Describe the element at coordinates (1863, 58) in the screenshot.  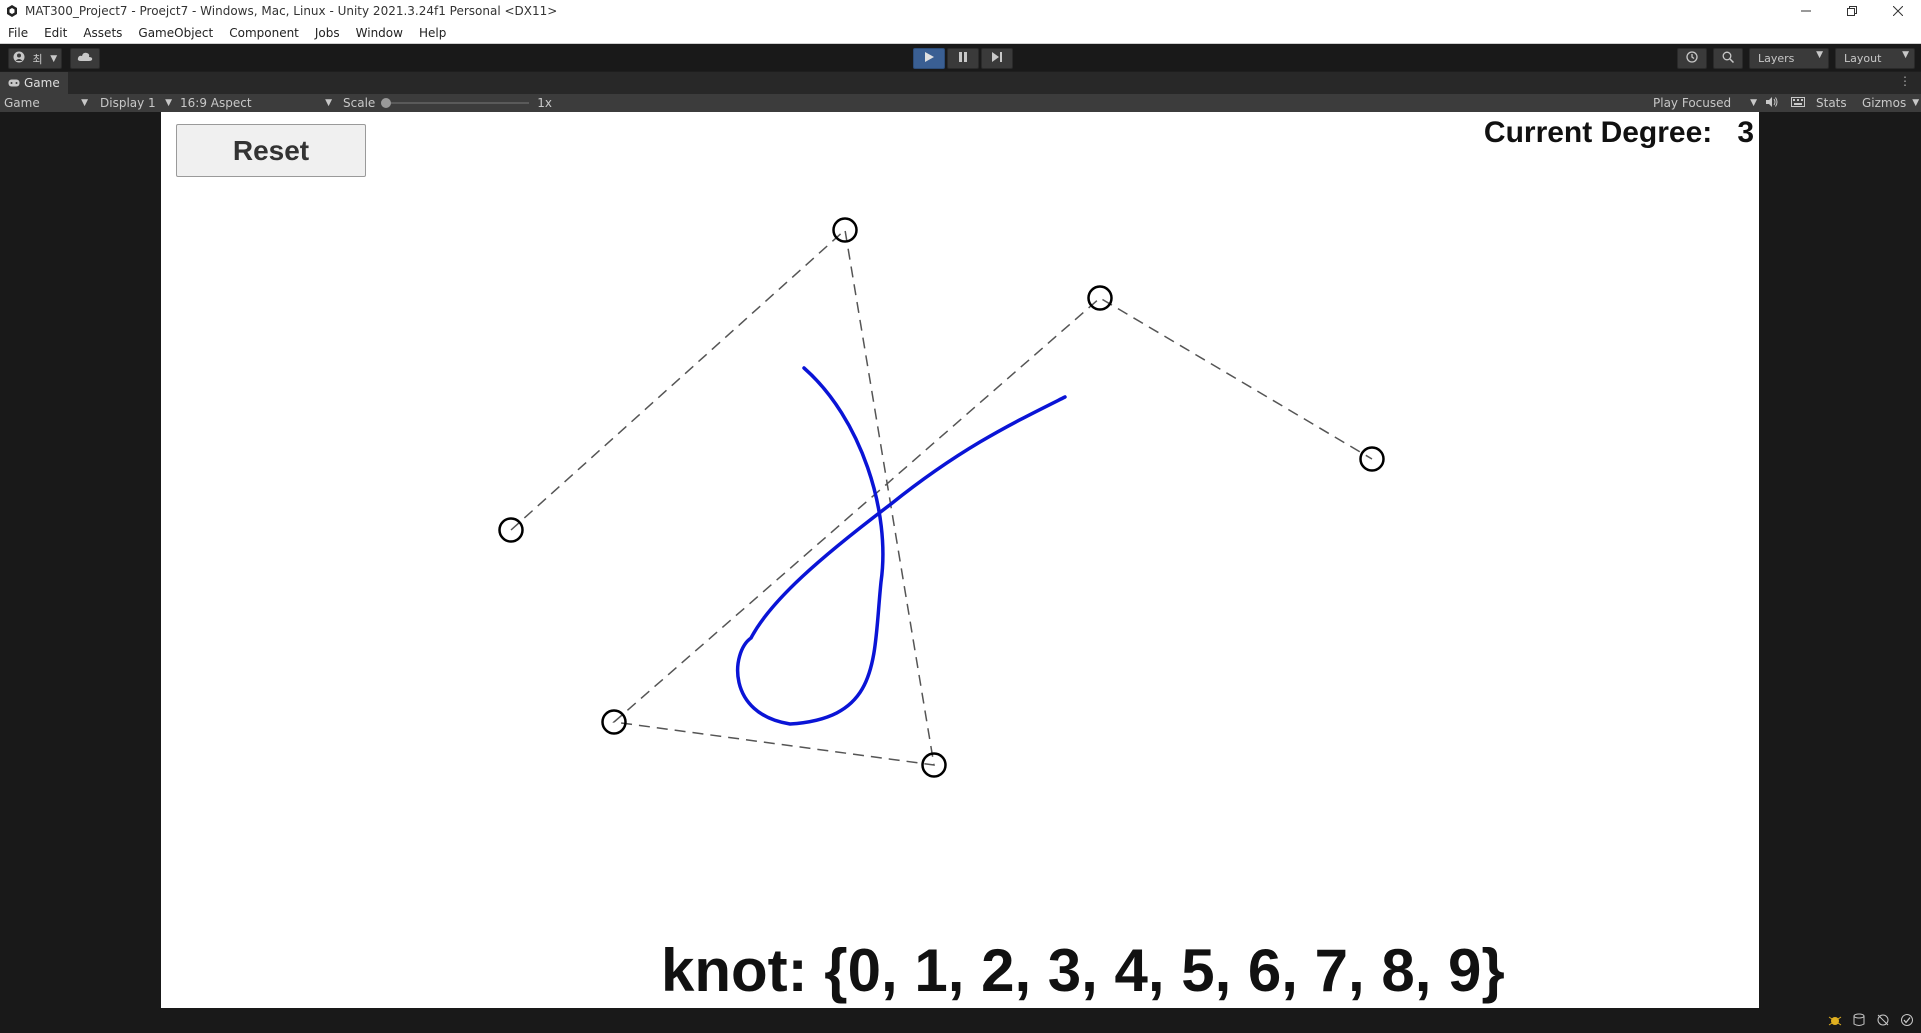
I see `layout-label: Layout` at that location.